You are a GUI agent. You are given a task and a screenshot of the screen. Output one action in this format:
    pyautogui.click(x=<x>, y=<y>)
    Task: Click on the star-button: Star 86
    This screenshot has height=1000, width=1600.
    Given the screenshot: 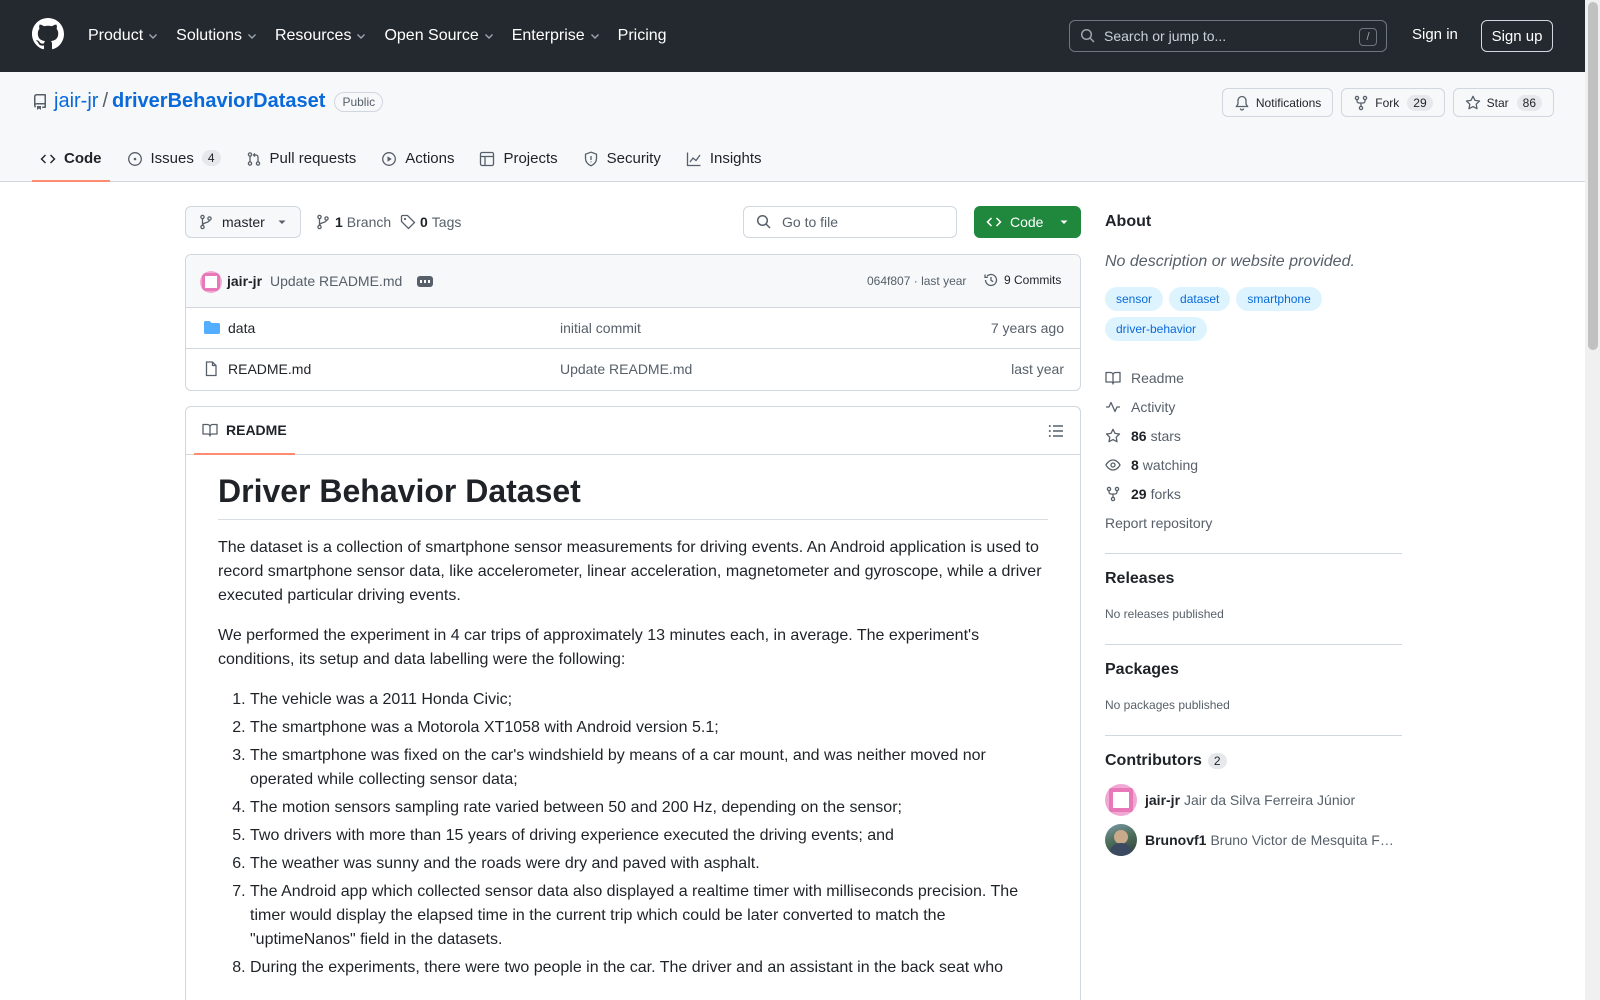 What is the action you would take?
    pyautogui.click(x=1503, y=102)
    